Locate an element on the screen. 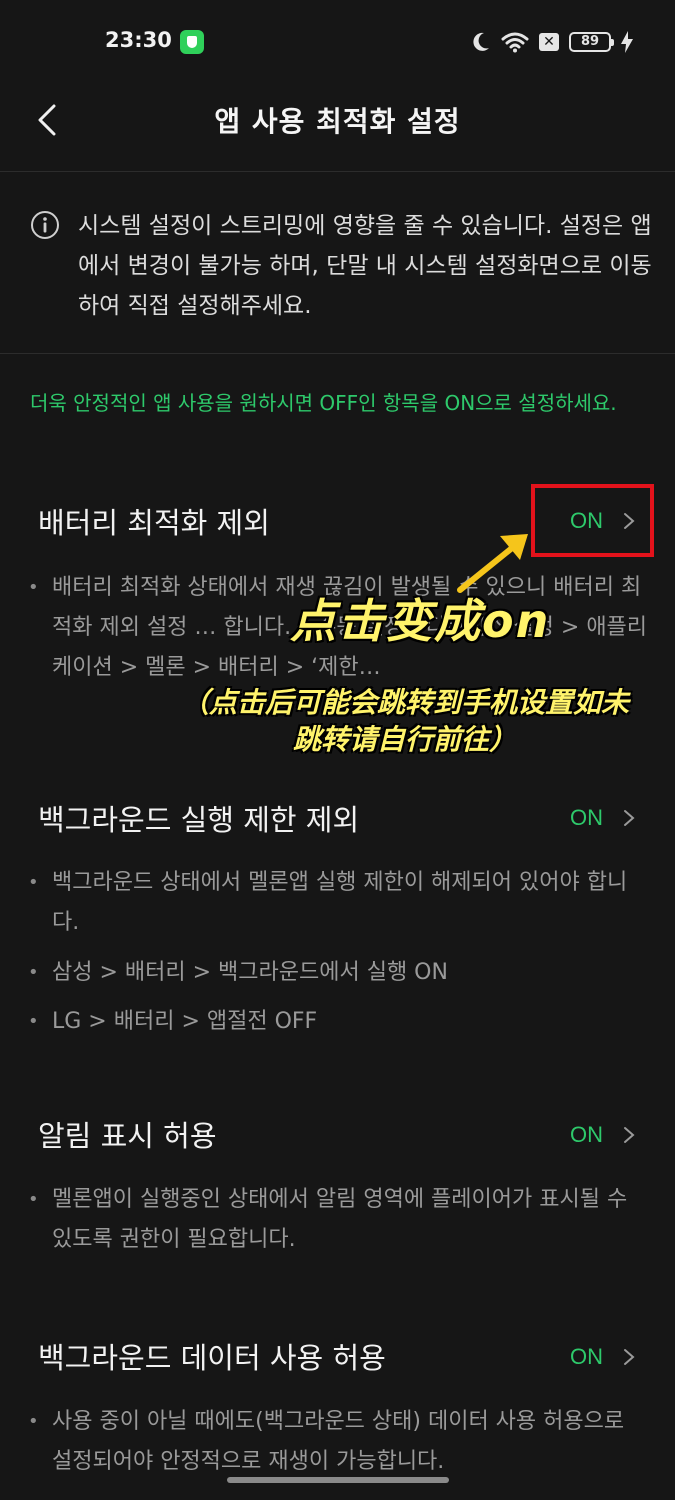 This screenshot has width=675, height=1500. annotation-main-text: 点击变成on is located at coordinates (420, 621).